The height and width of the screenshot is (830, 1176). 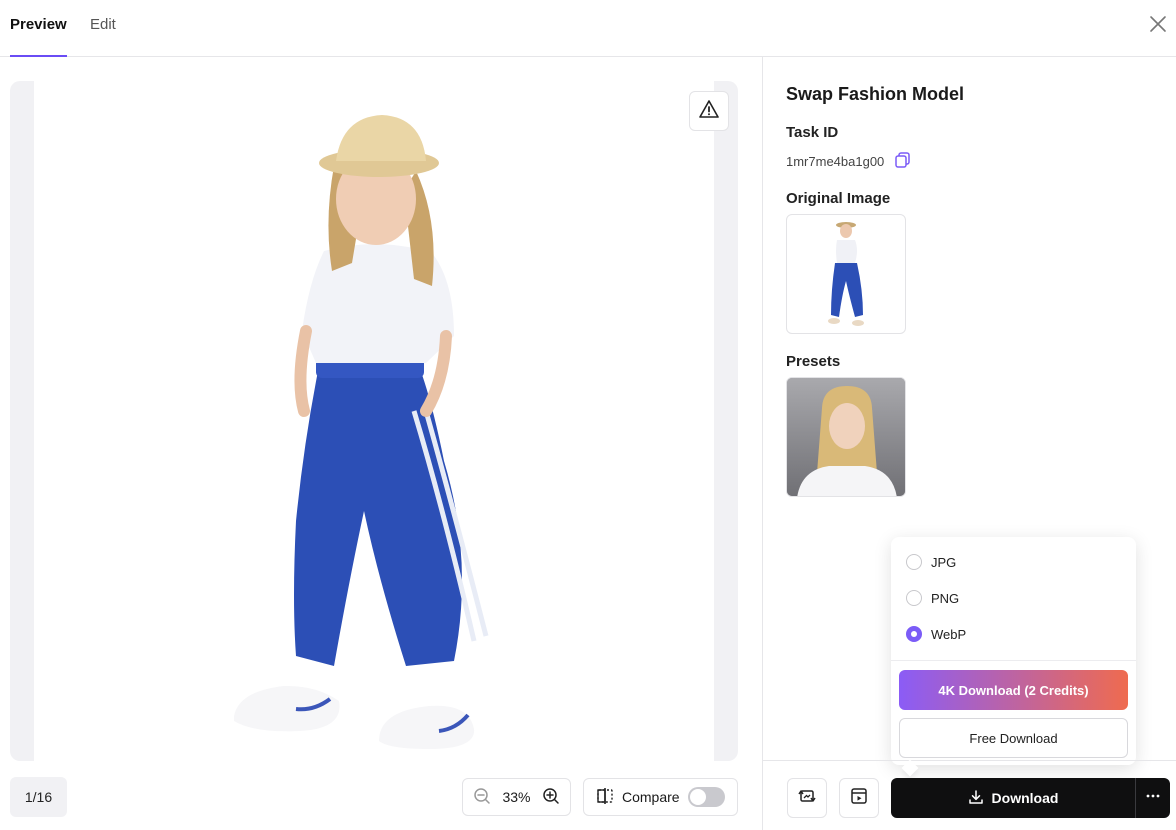 I want to click on regenerate-button, so click(x=807, y=798).